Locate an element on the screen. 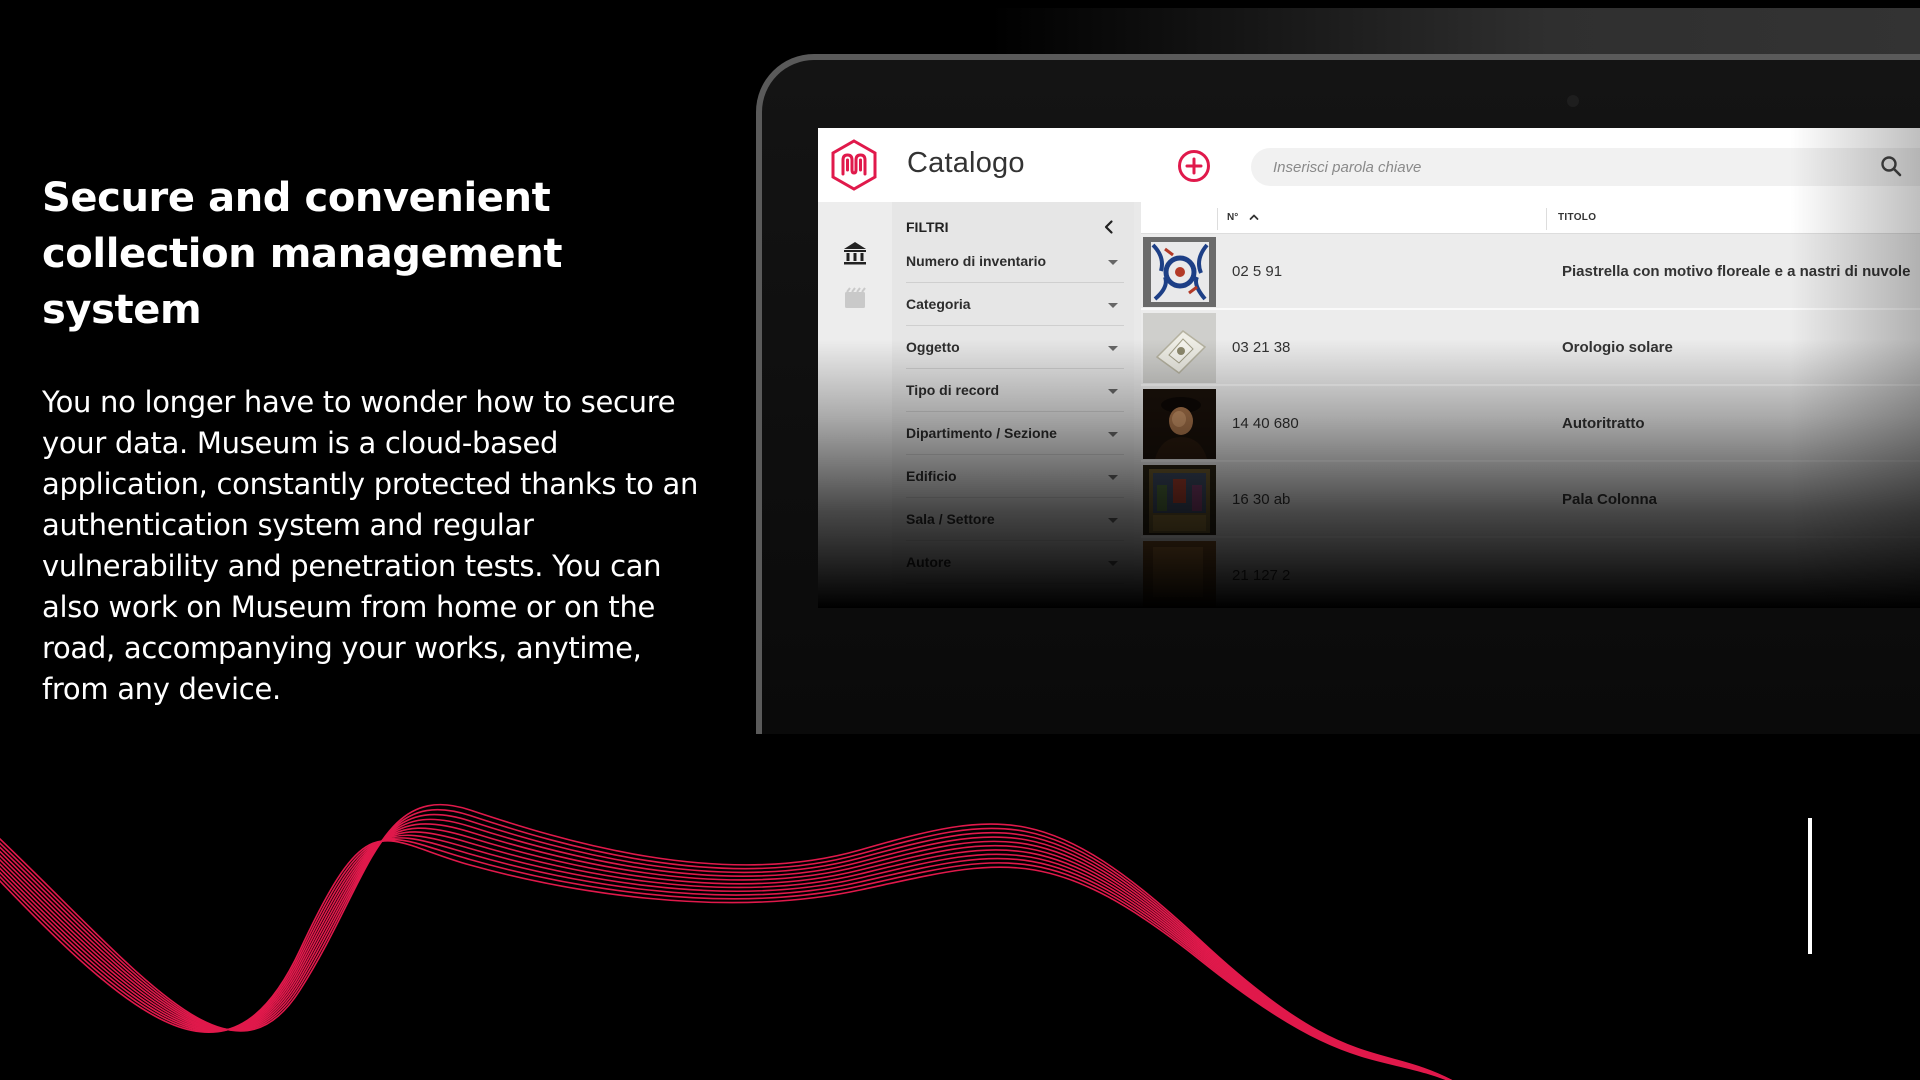 This screenshot has height=1080, width=1920. row-number: 21 127 2 is located at coordinates (1261, 575).